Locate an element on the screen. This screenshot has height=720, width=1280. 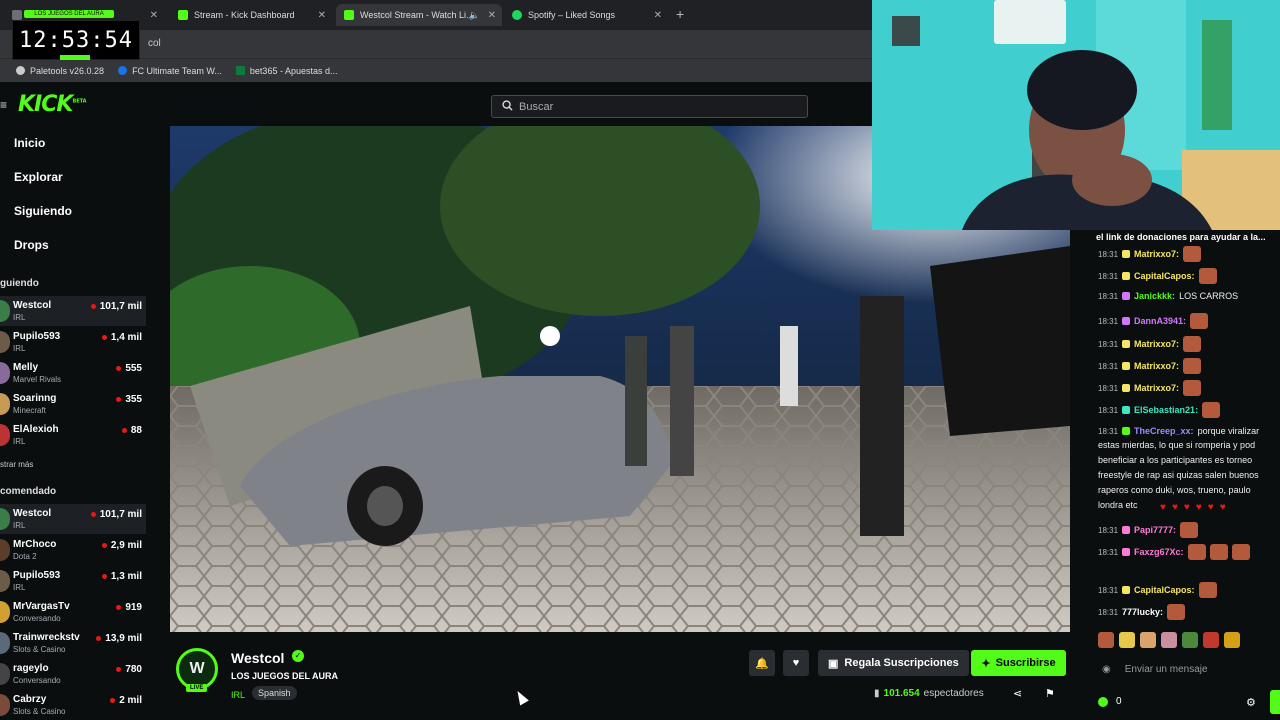
show-more-link: strar más is located at coordinates (16, 464).